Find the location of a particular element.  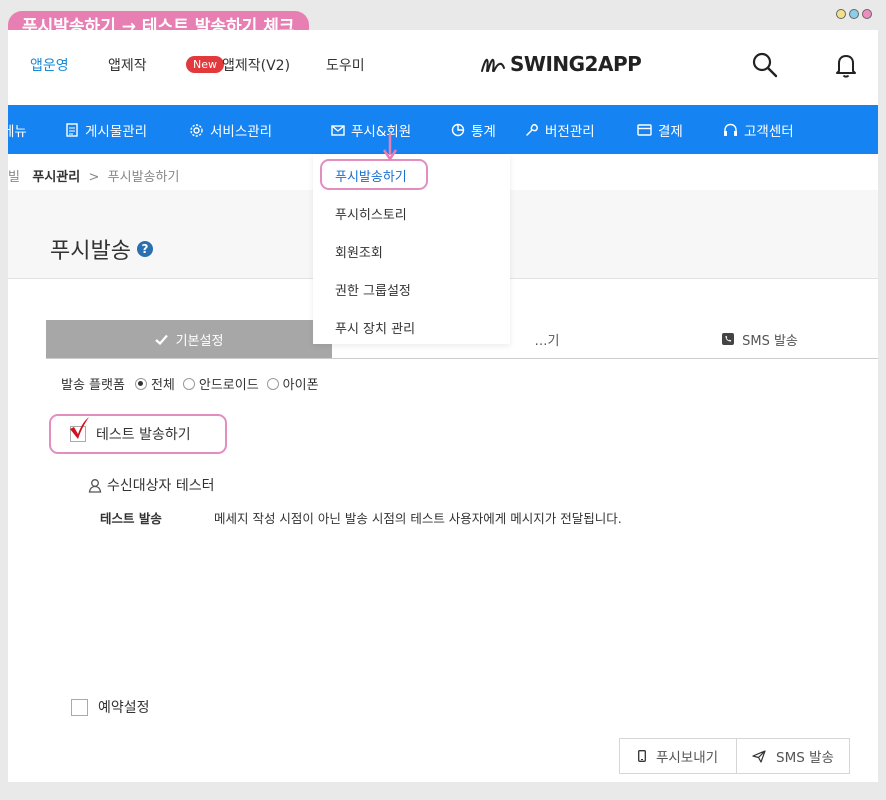

tab-sms-send: SMS 발송 is located at coordinates (760, 339).